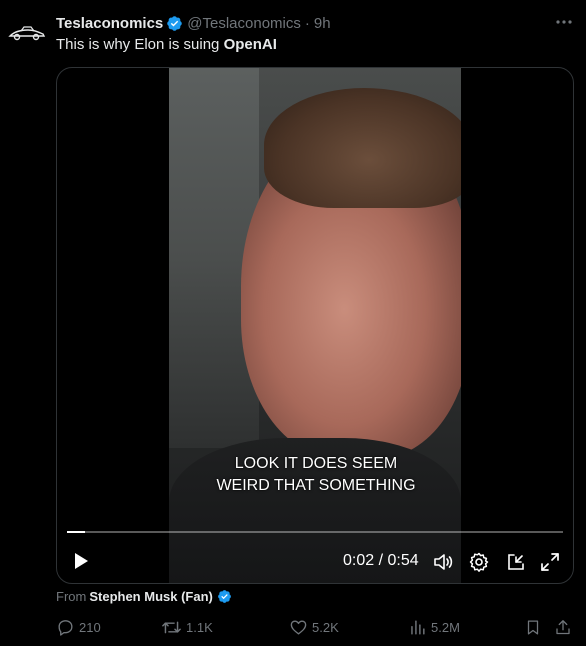 This screenshot has width=586, height=646. I want to click on fullscreen-button, so click(550, 562).